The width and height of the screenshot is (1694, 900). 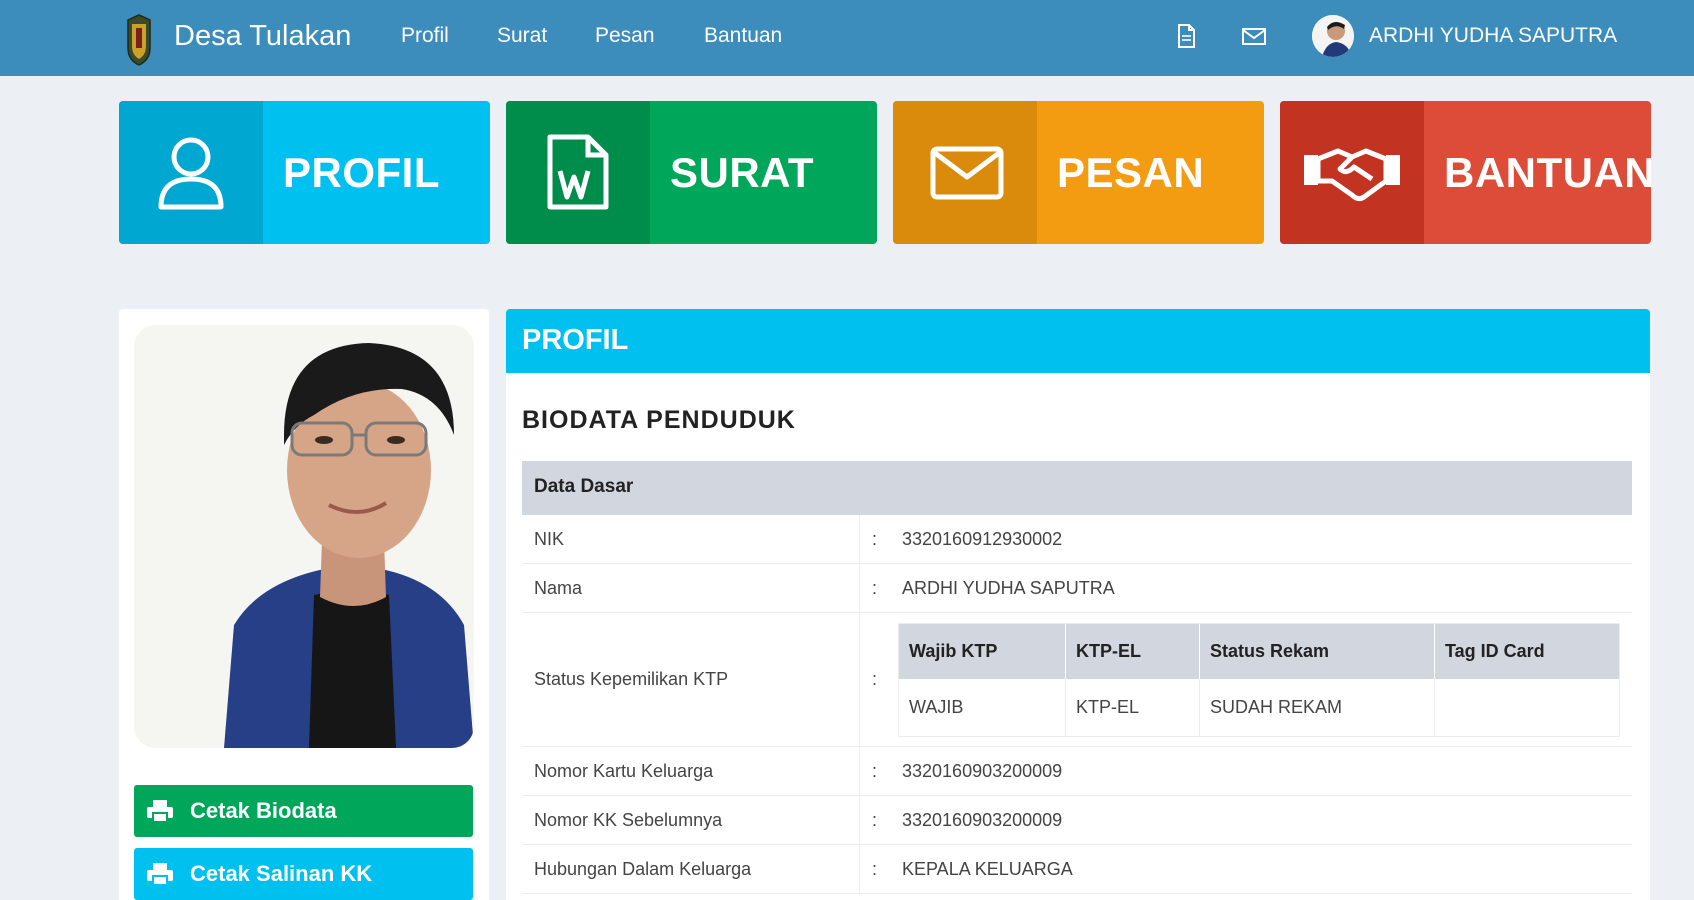 What do you see at coordinates (1547, 172) in the screenshot?
I see `tile-bantuan-label: BANTUAN` at bounding box center [1547, 172].